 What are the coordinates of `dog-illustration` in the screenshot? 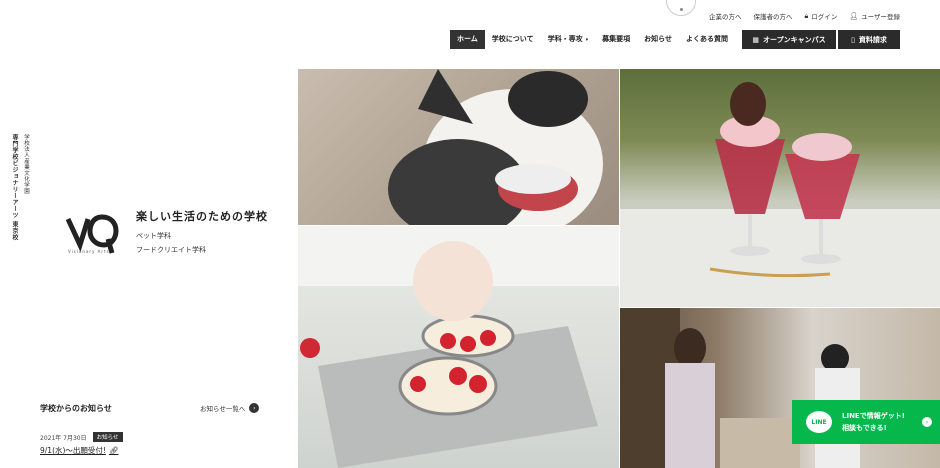 It's located at (495, 147).